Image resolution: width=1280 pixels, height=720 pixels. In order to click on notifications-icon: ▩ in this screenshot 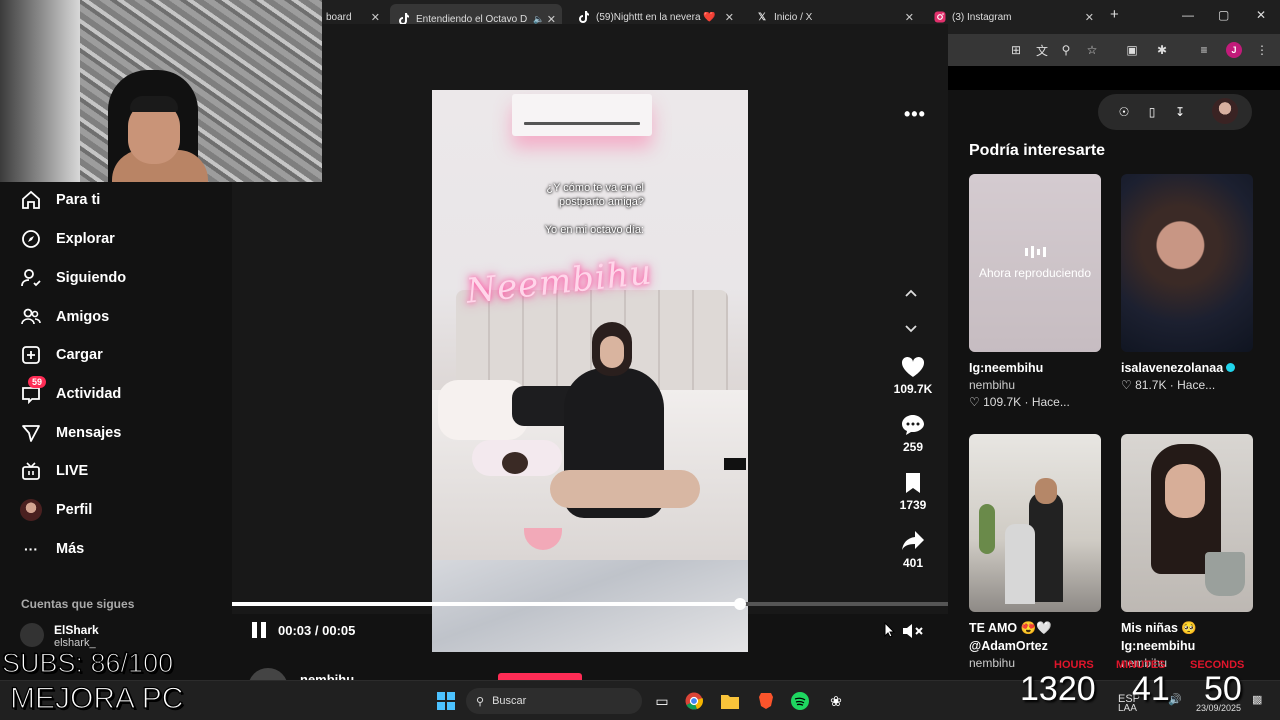, I will do `click(1257, 699)`.